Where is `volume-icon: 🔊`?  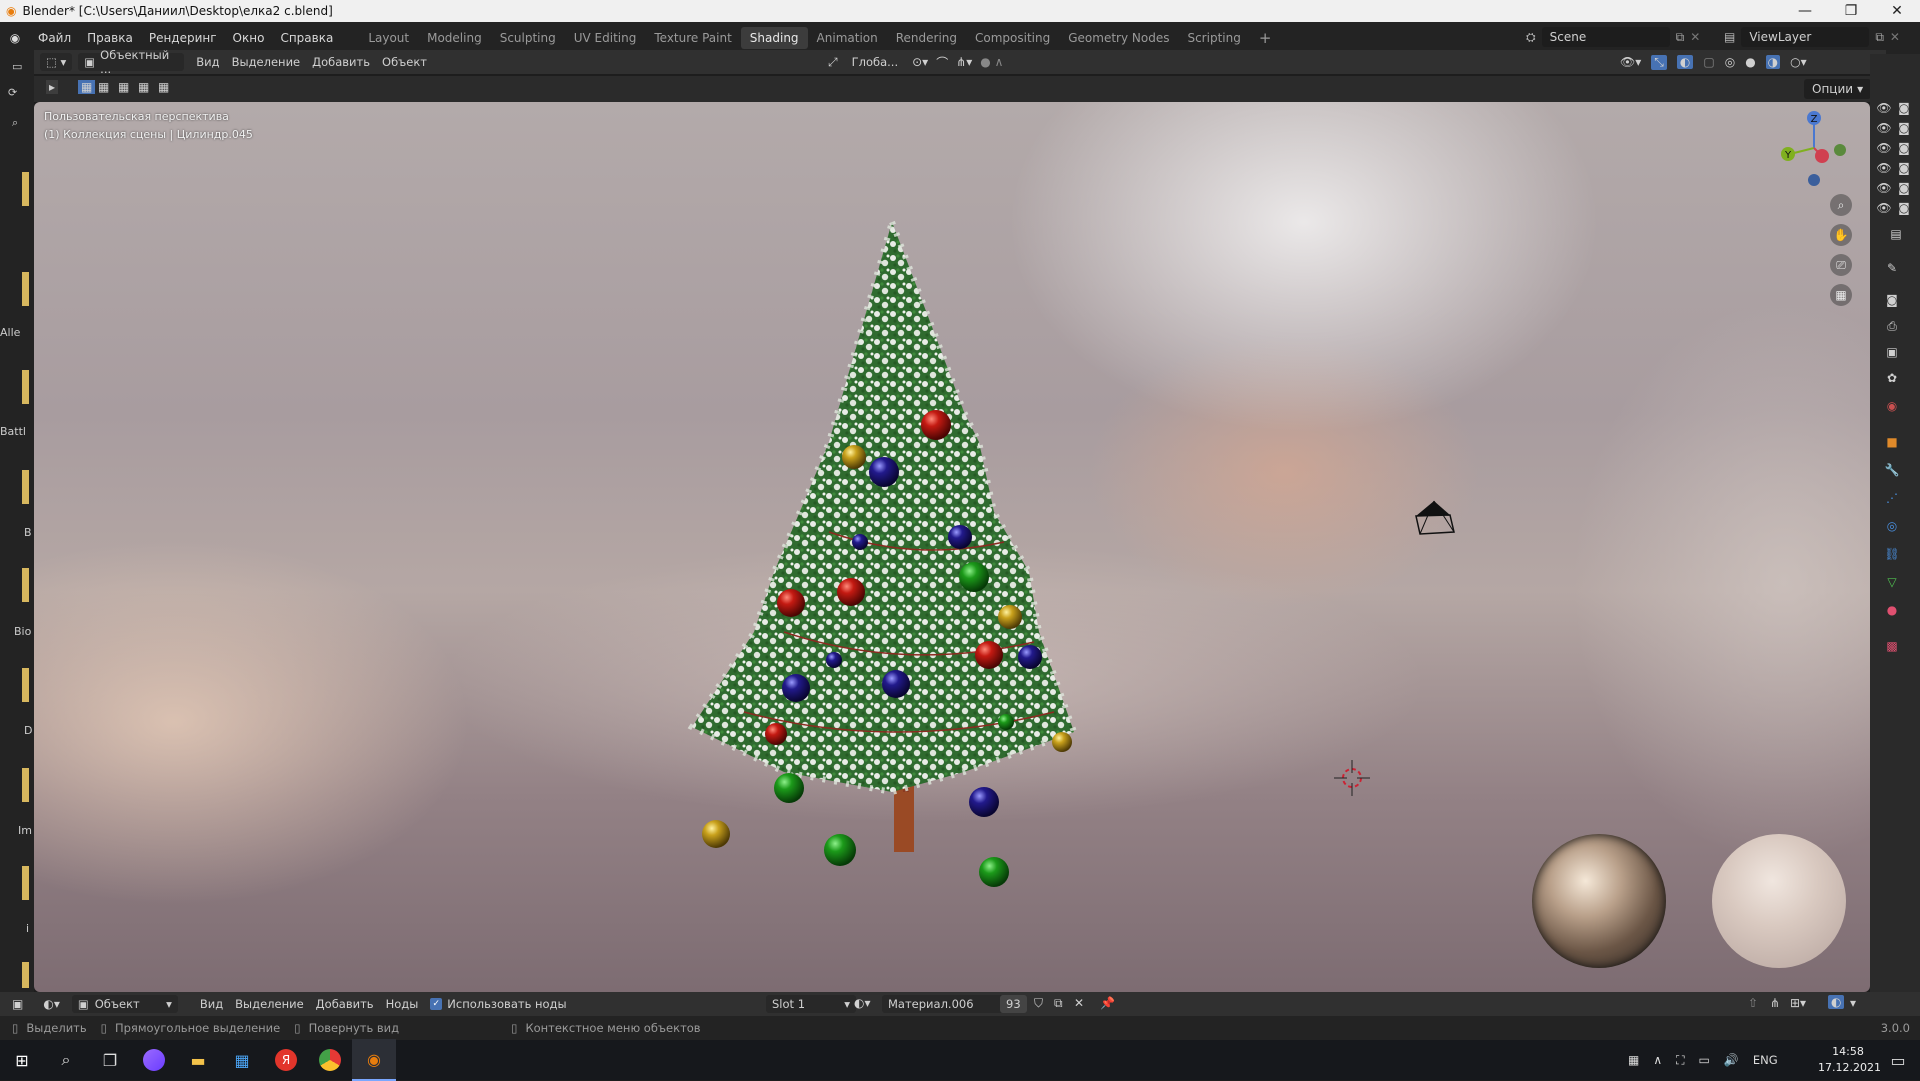
volume-icon: 🔊 is located at coordinates (1731, 1060).